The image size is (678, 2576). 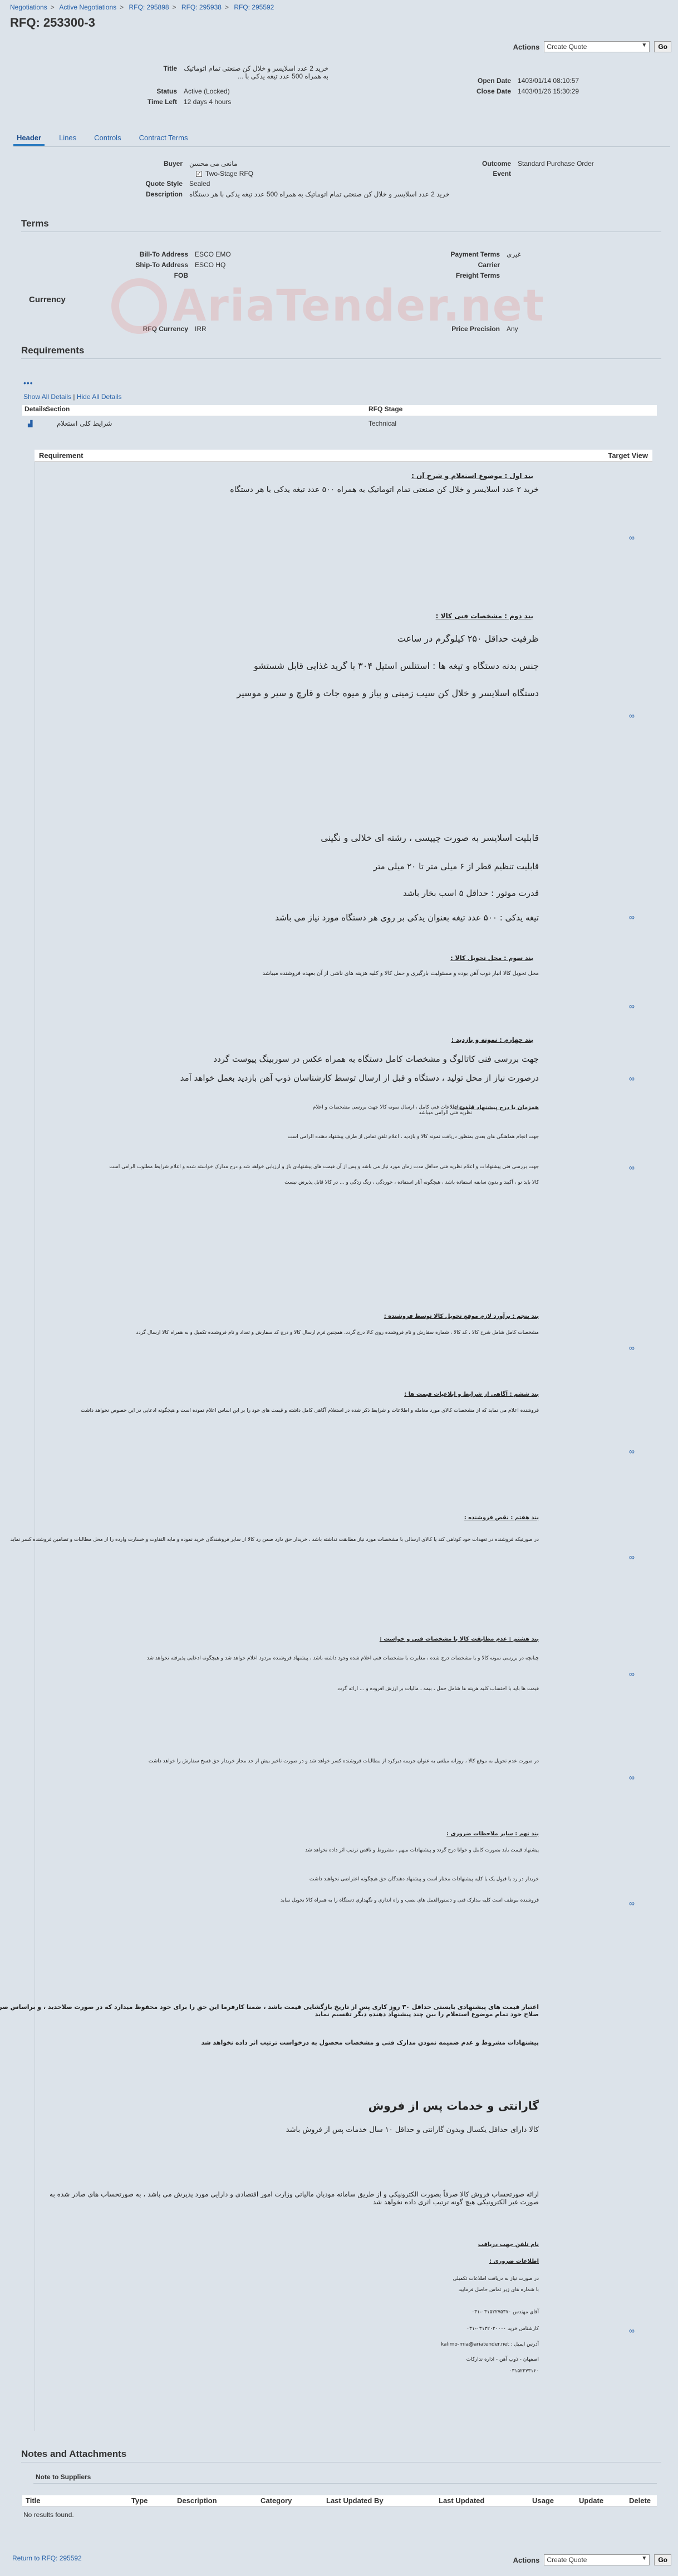 What do you see at coordinates (162, 102) in the screenshot?
I see `time-left-label: Time Left` at bounding box center [162, 102].